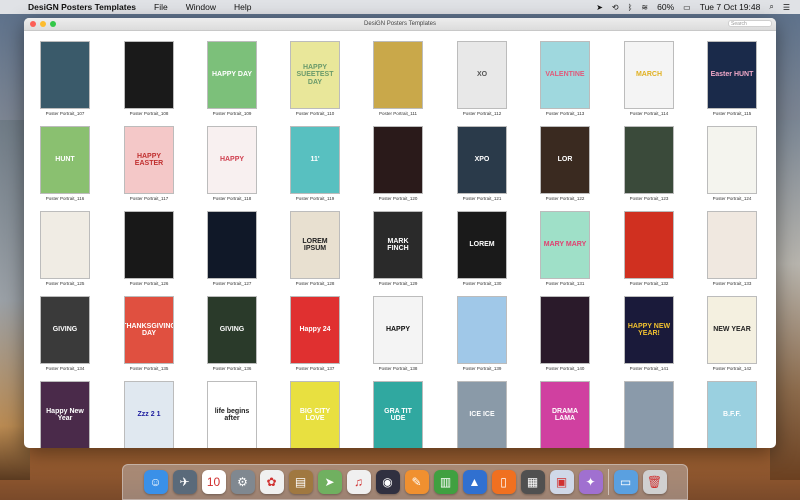  I want to click on poster-tile: Poster Portrait_108, so click(149, 78).